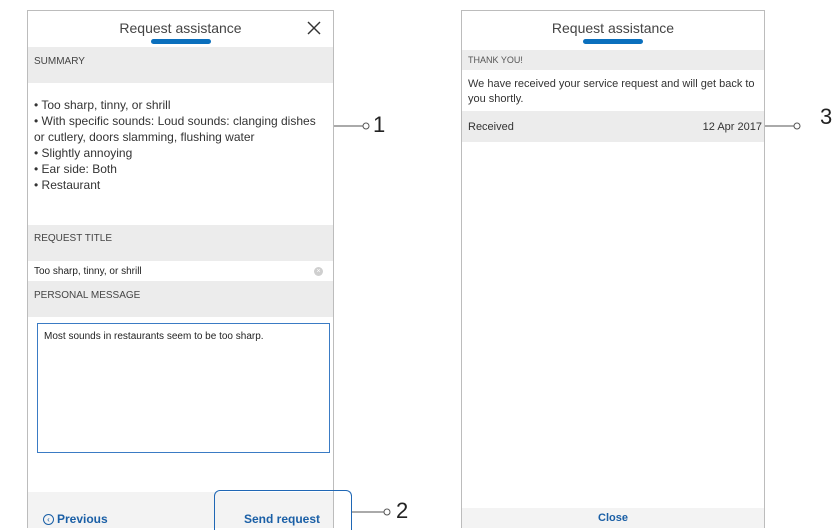  I want to click on callout-2: 2, so click(402, 510).